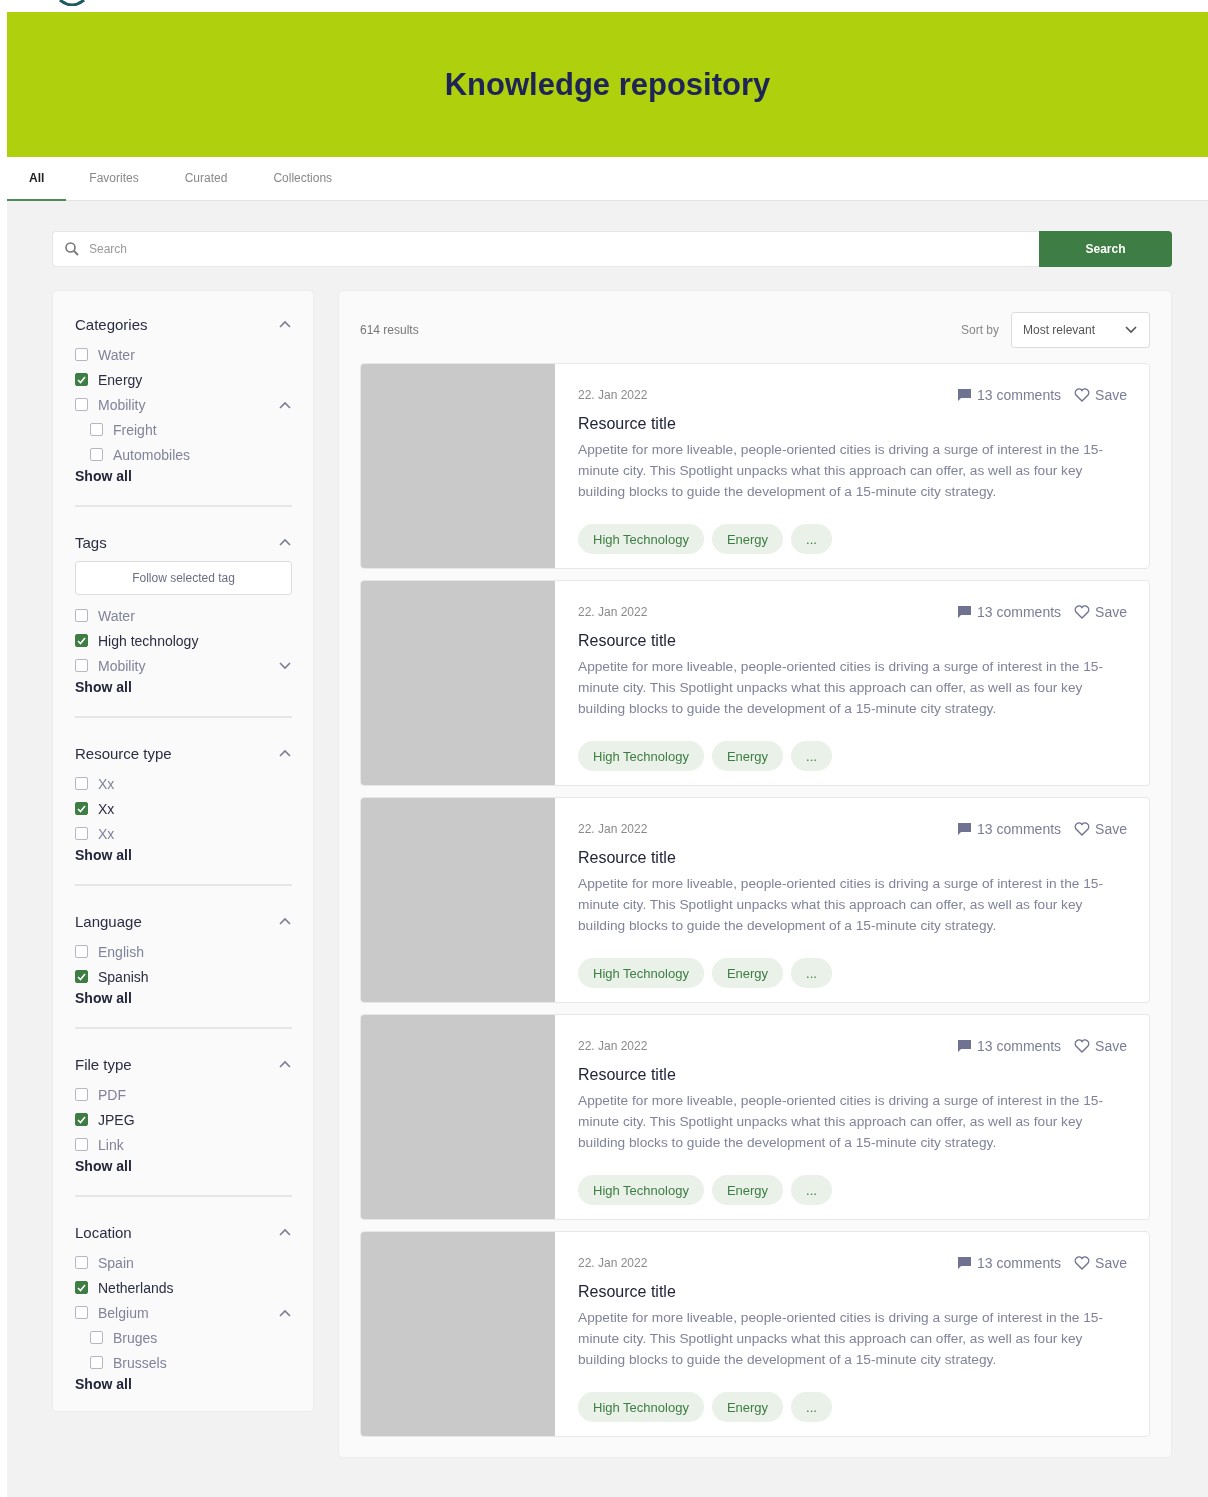 Image resolution: width=1208 pixels, height=1497 pixels. Describe the element at coordinates (148, 640) in the screenshot. I see `filter-option: High technology` at that location.